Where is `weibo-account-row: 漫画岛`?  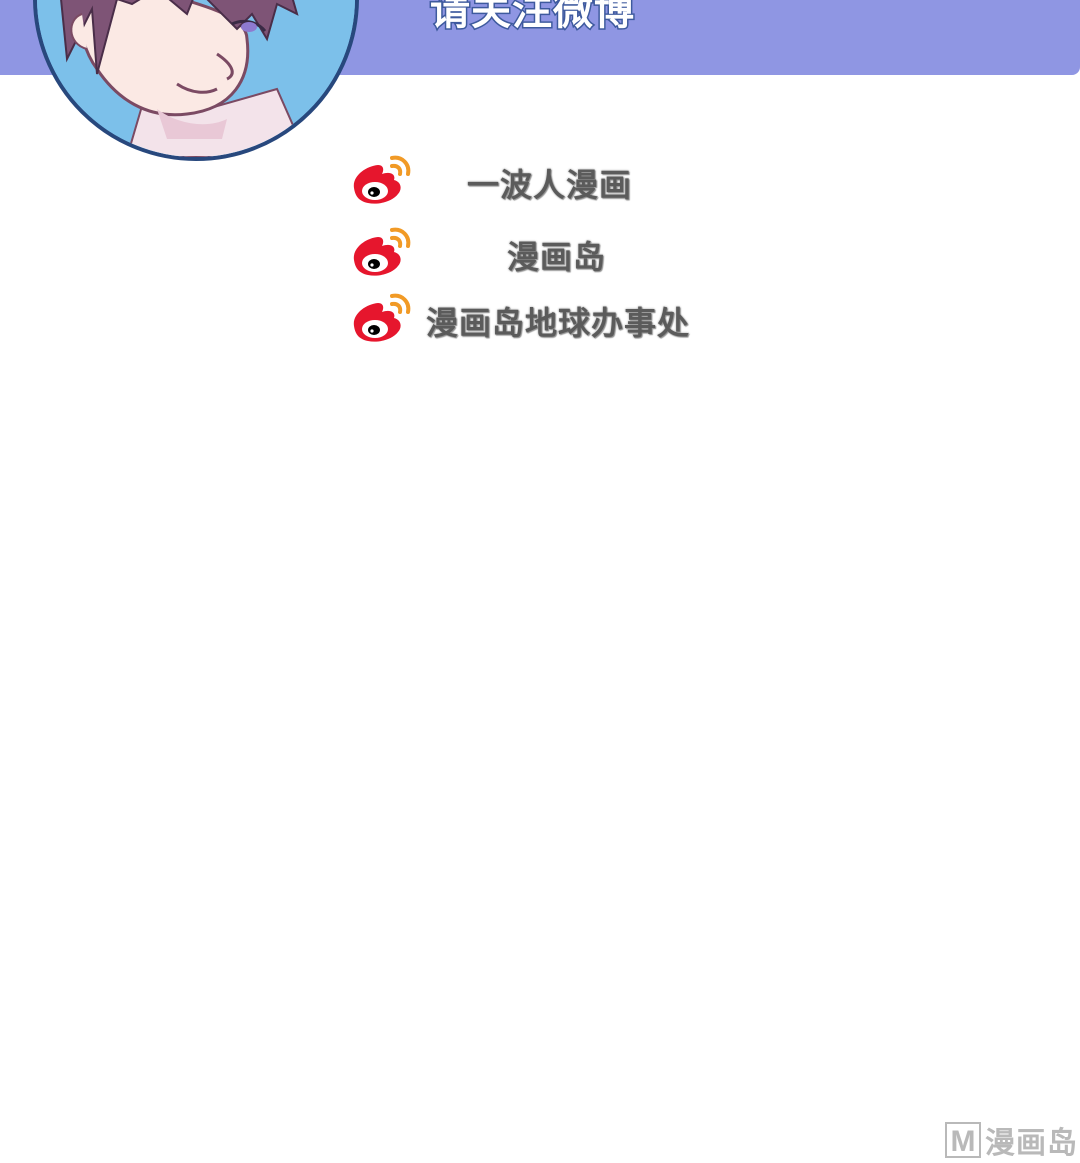
weibo-account-row: 漫画岛 is located at coordinates (560, 252).